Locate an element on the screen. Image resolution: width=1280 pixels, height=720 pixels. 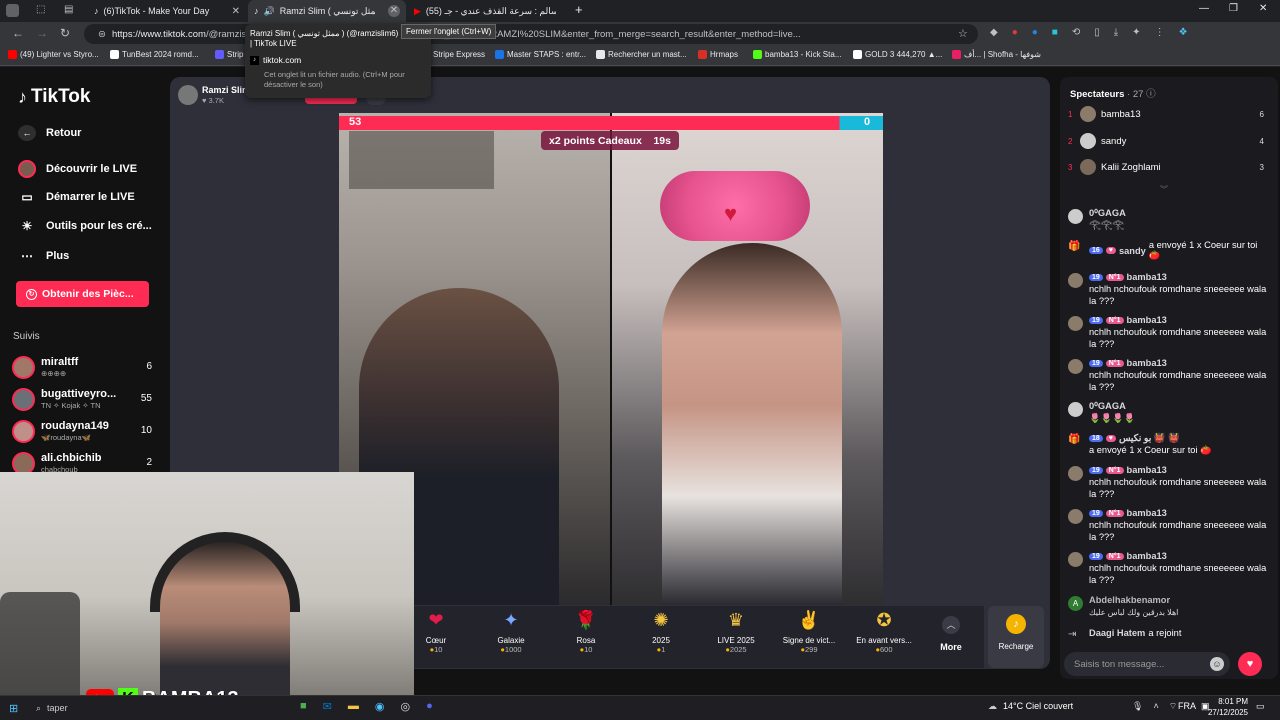
chat-input: Saisis ton message... ☺ is located at coordinates (1147, 664).